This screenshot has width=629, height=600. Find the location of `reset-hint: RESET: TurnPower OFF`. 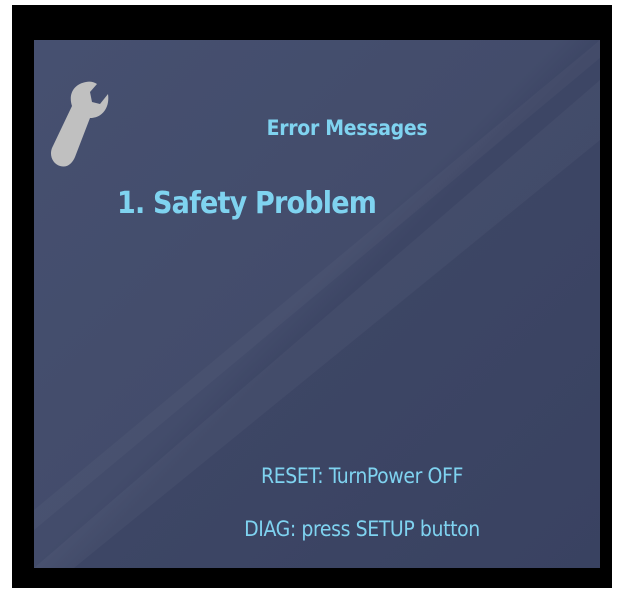

reset-hint: RESET: TurnPower OFF is located at coordinates (362, 476).